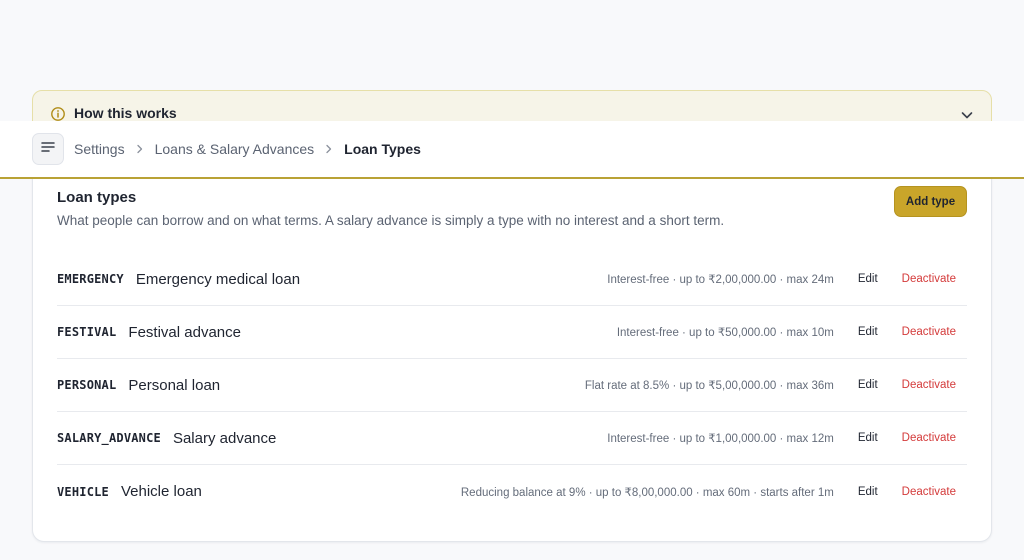 The height and width of the screenshot is (560, 1024). Describe the element at coordinates (235, 149) in the screenshot. I see `breadcrumb-loans-salary-advances: Loans & Salary Advances` at that location.